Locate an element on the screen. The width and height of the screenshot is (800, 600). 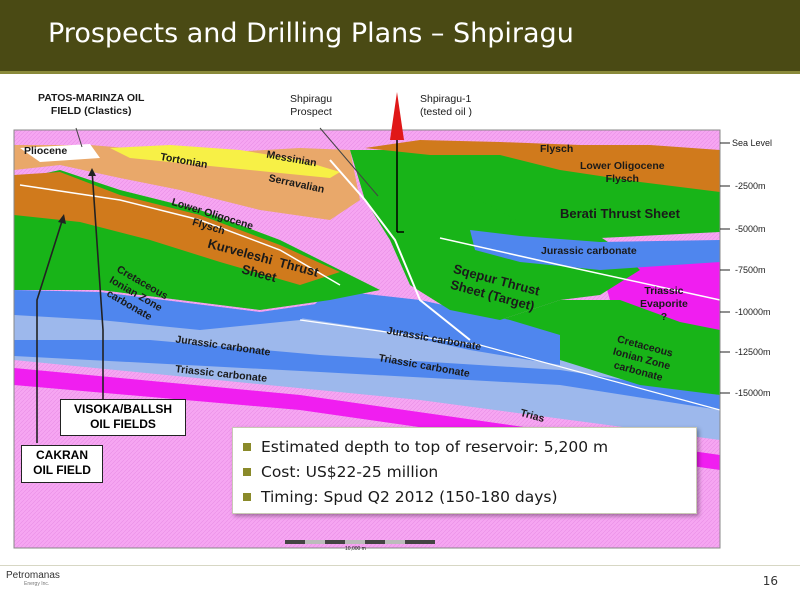
pliocene-label: Pliocene is located at coordinates (46, 151).